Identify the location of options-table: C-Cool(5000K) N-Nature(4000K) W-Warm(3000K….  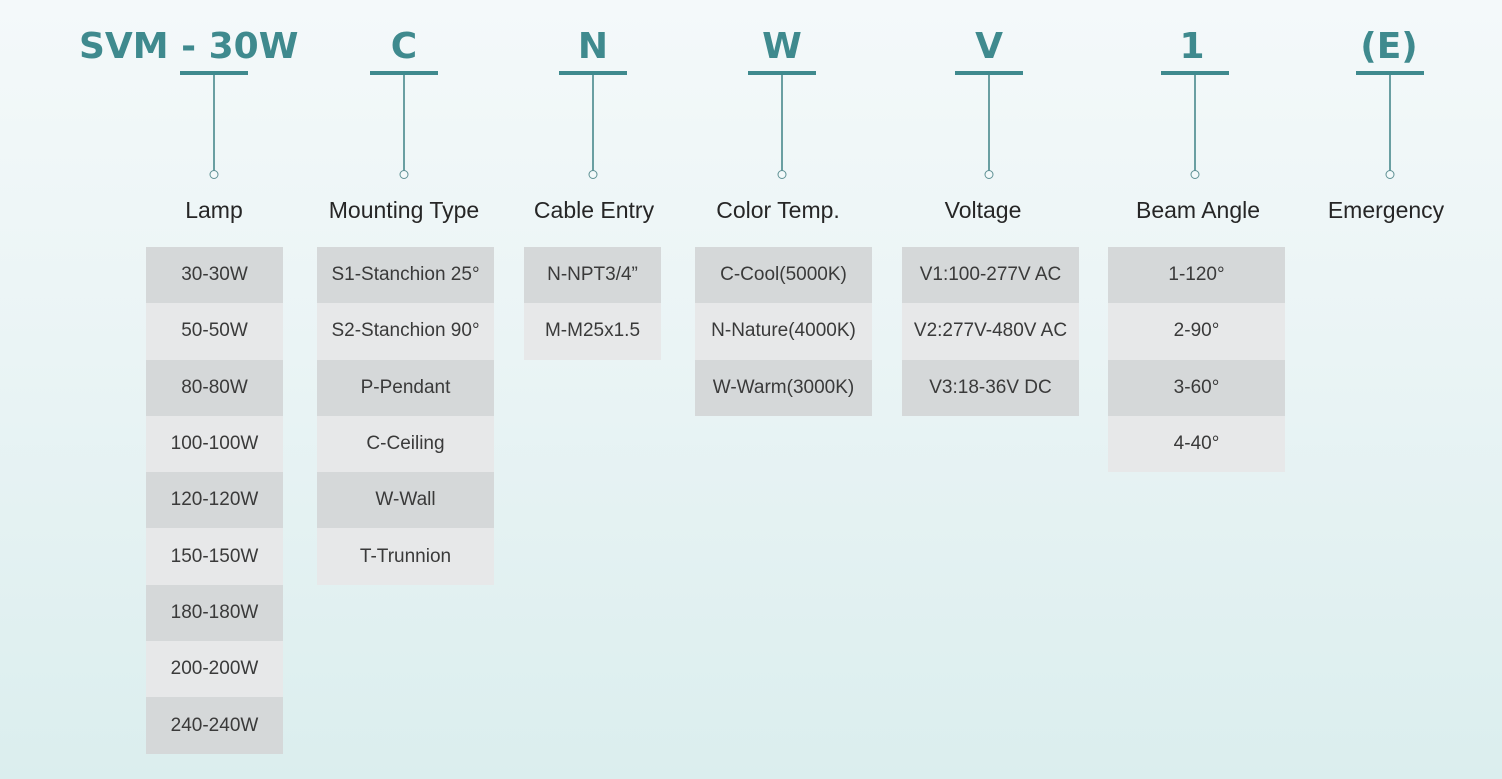
(783, 331).